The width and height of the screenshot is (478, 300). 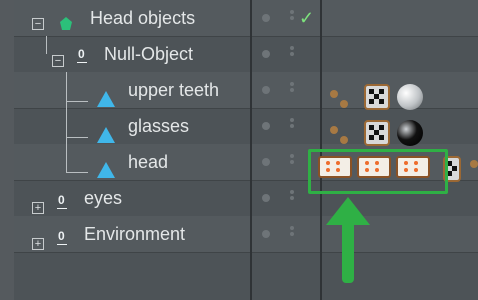 What do you see at coordinates (103, 198) in the screenshot?
I see `row-label: eyes` at bounding box center [103, 198].